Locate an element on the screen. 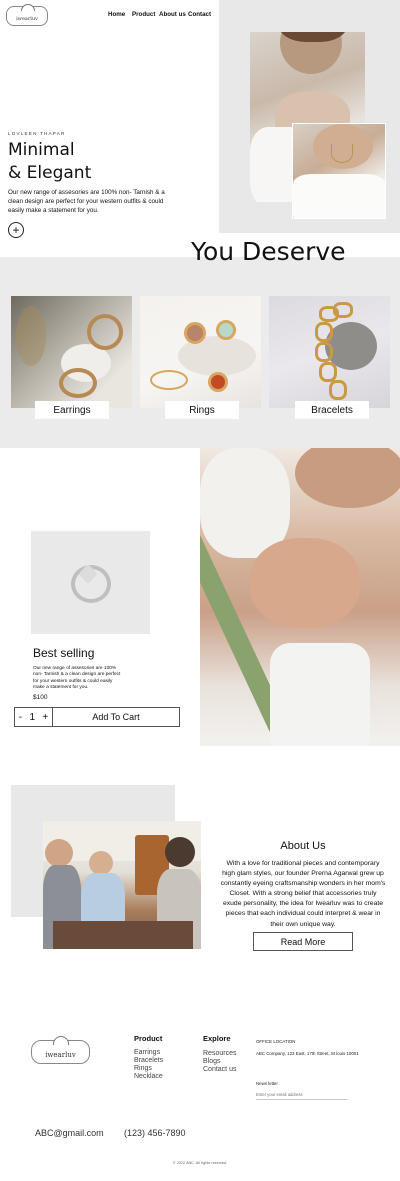 The width and height of the screenshot is (400, 1181). qty-decrement-button: - is located at coordinates (20, 717).